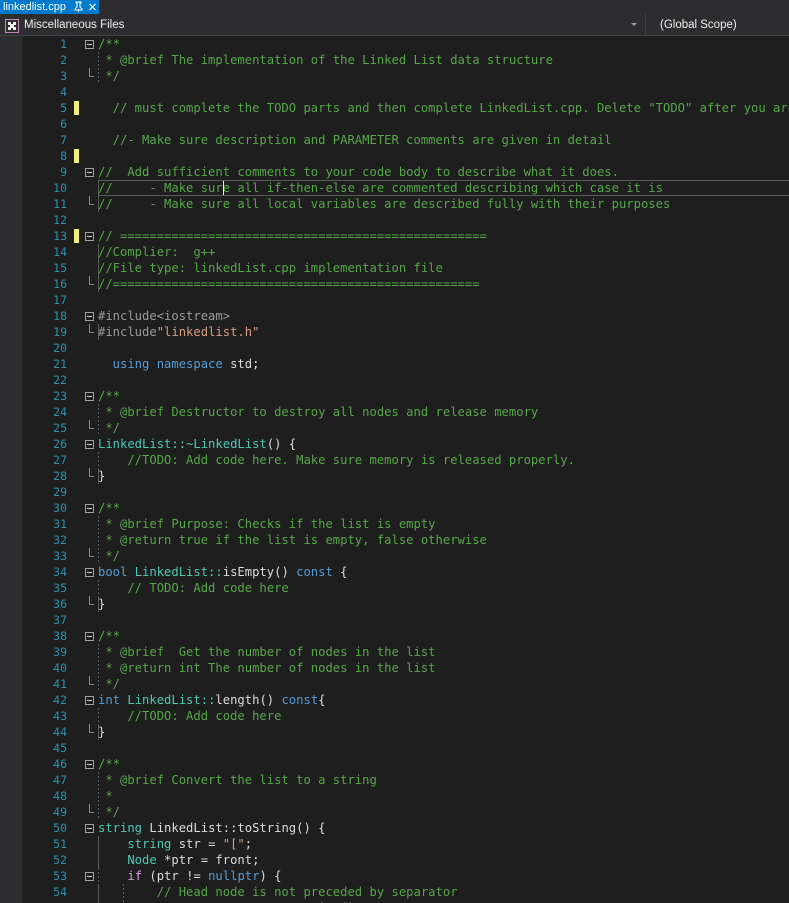  What do you see at coordinates (405, 860) in the screenshot?
I see `code-line: 52 Node *ptr = front;` at bounding box center [405, 860].